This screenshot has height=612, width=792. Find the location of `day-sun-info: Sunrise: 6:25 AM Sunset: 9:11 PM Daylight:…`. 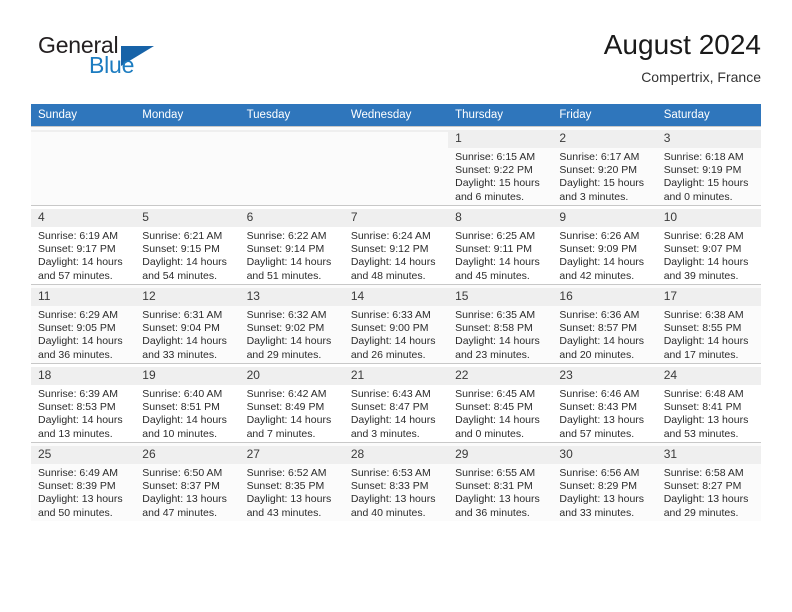

day-sun-info: Sunrise: 6:25 AM Sunset: 9:11 PM Daylight:… is located at coordinates (500, 255).